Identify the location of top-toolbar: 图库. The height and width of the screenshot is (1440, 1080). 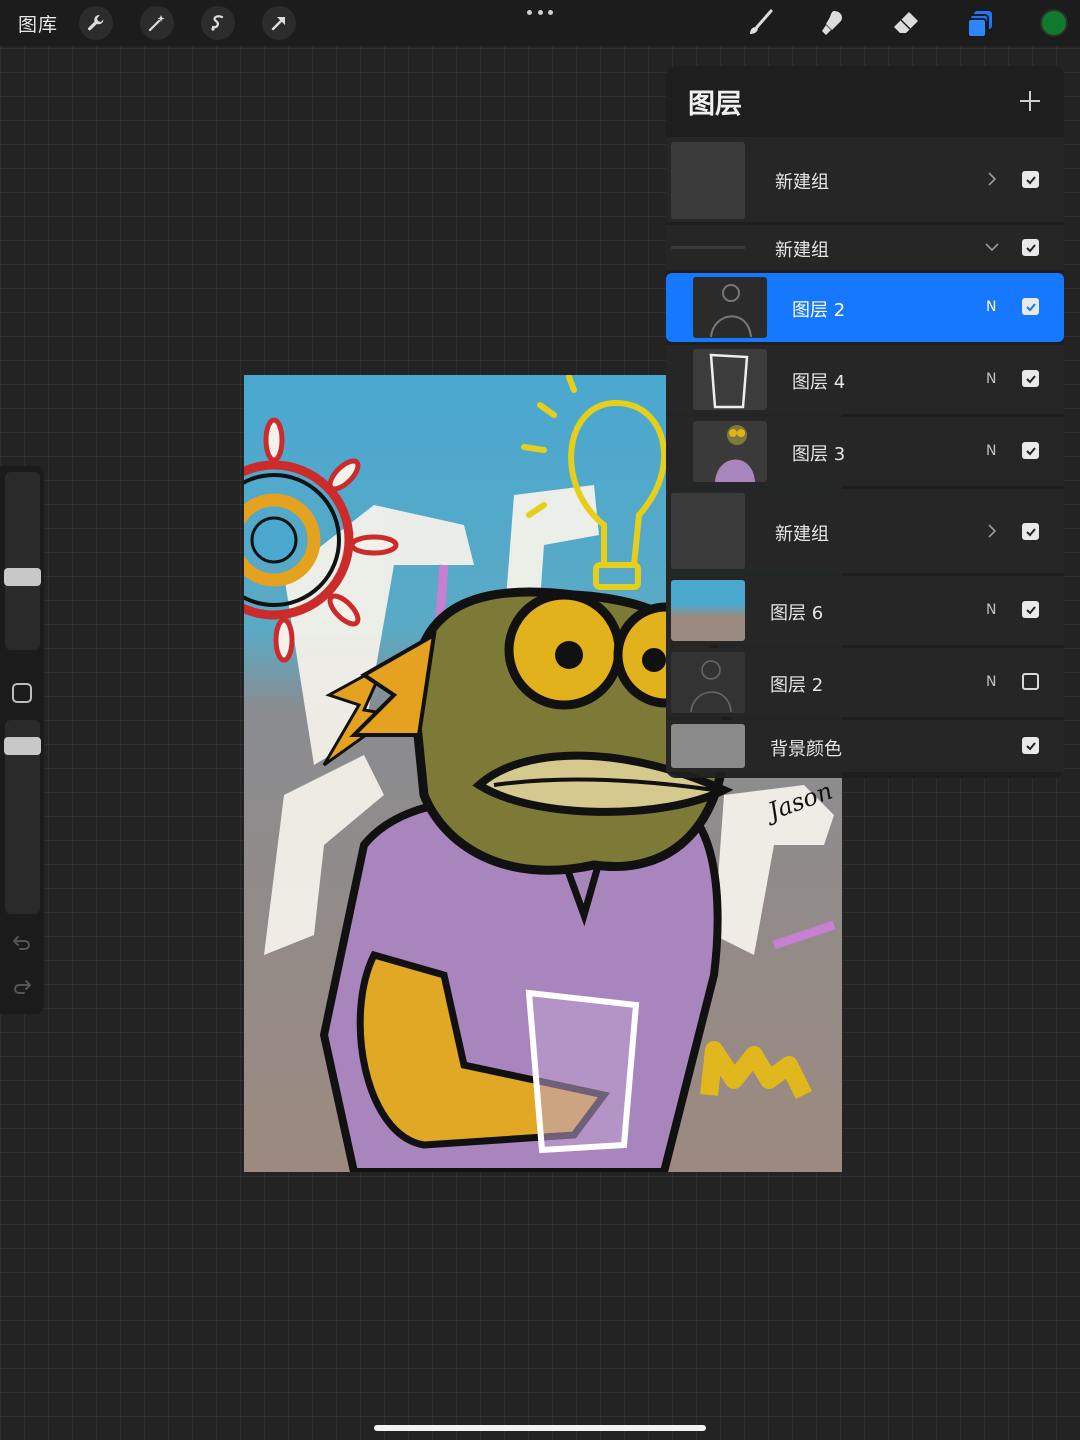
(540, 23).